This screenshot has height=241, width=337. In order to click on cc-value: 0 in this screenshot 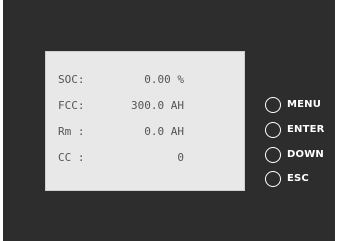, I will do `click(180, 157)`.